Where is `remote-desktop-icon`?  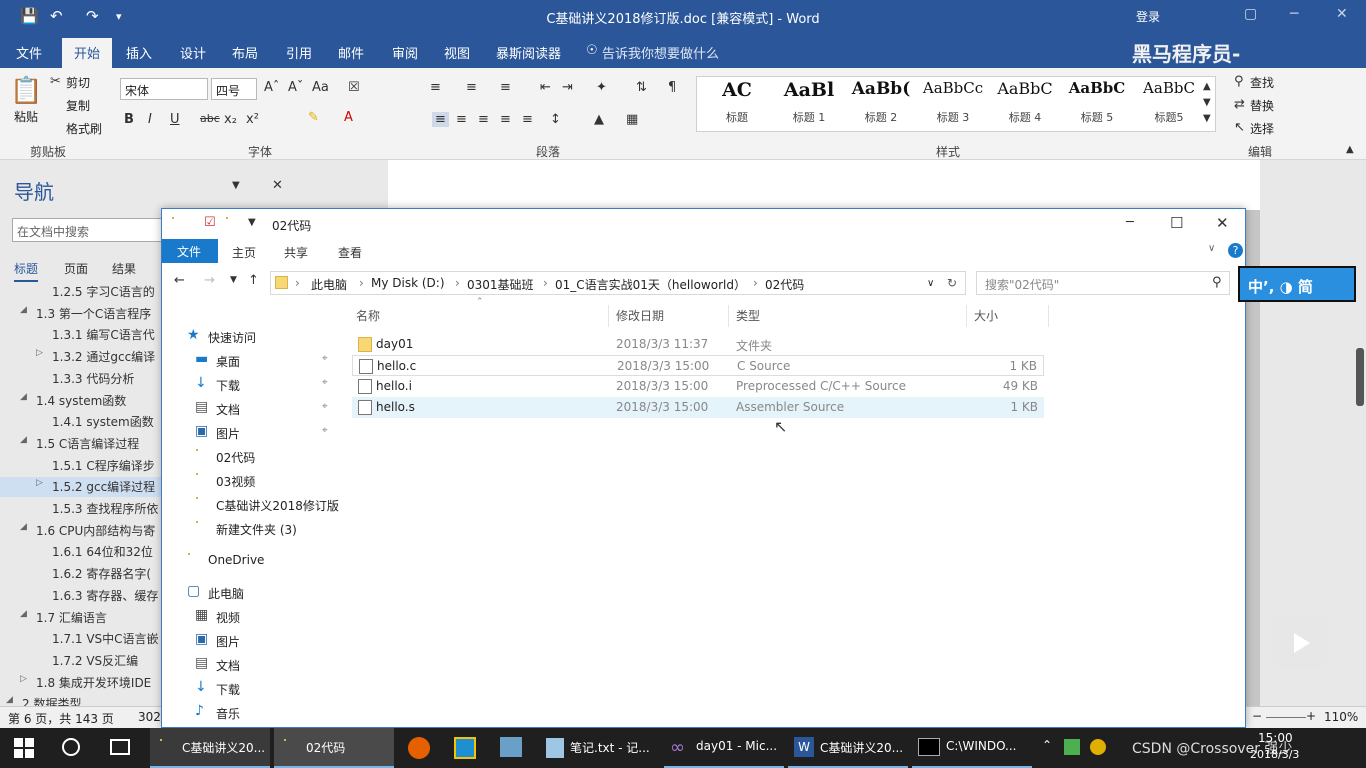
remote-desktop-icon is located at coordinates (511, 747).